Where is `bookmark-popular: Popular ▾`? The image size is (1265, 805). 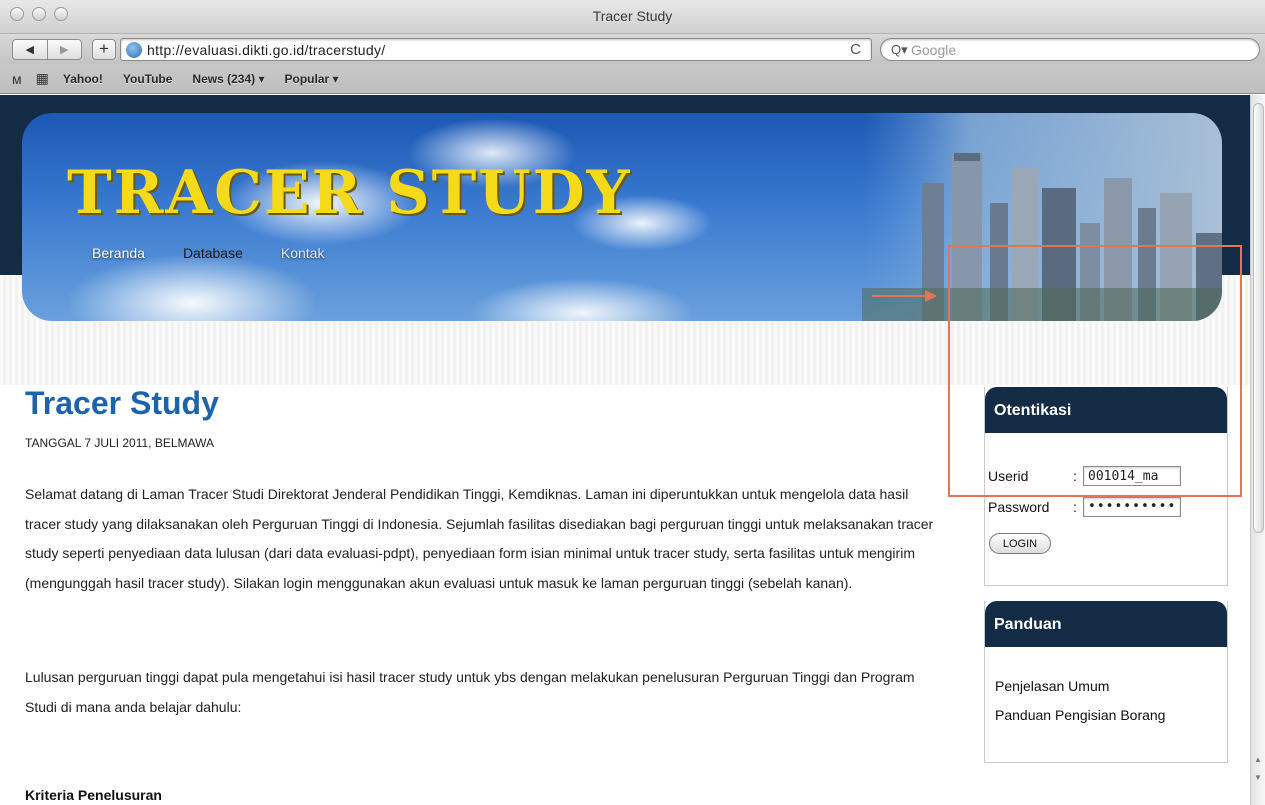 bookmark-popular: Popular ▾ is located at coordinates (311, 79).